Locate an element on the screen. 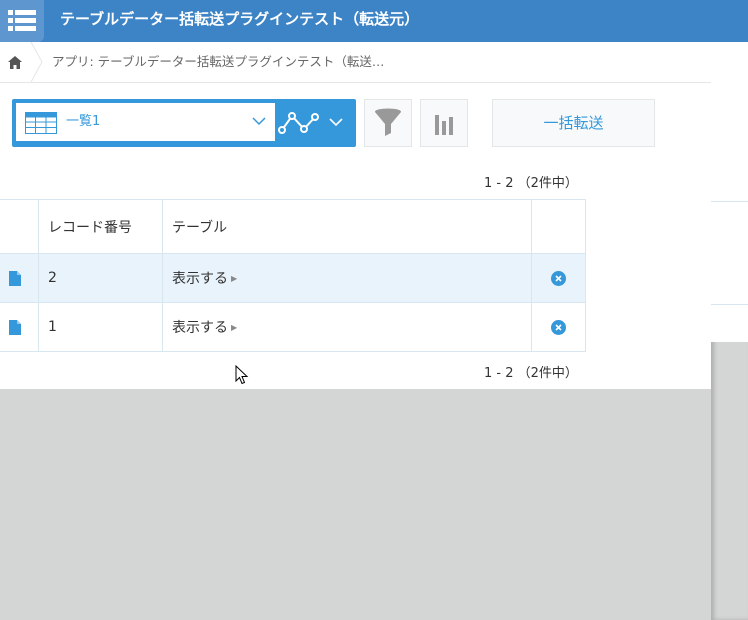  background-window is located at coordinates (729, 310).